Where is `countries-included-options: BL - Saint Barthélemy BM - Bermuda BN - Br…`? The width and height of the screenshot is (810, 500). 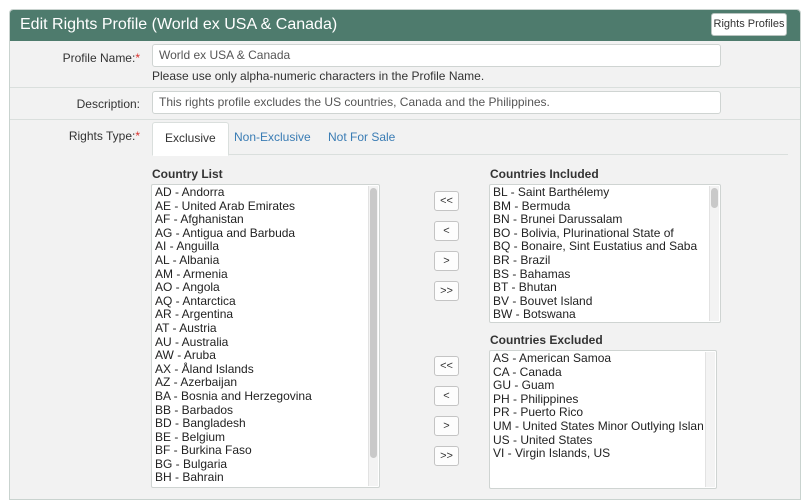
countries-included-options: BL - Saint Barthélemy BM - Bermuda BN - Br… is located at coordinates (599, 253).